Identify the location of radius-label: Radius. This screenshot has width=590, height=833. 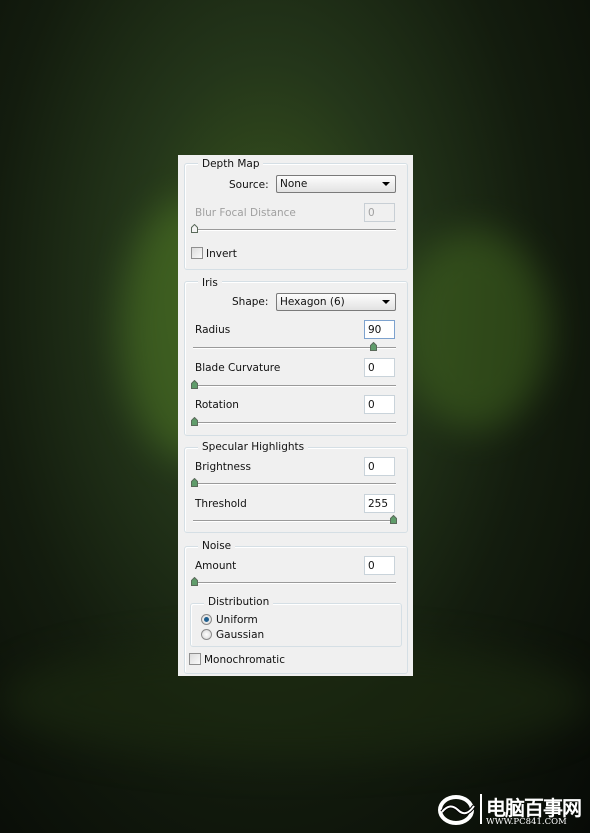
(213, 330).